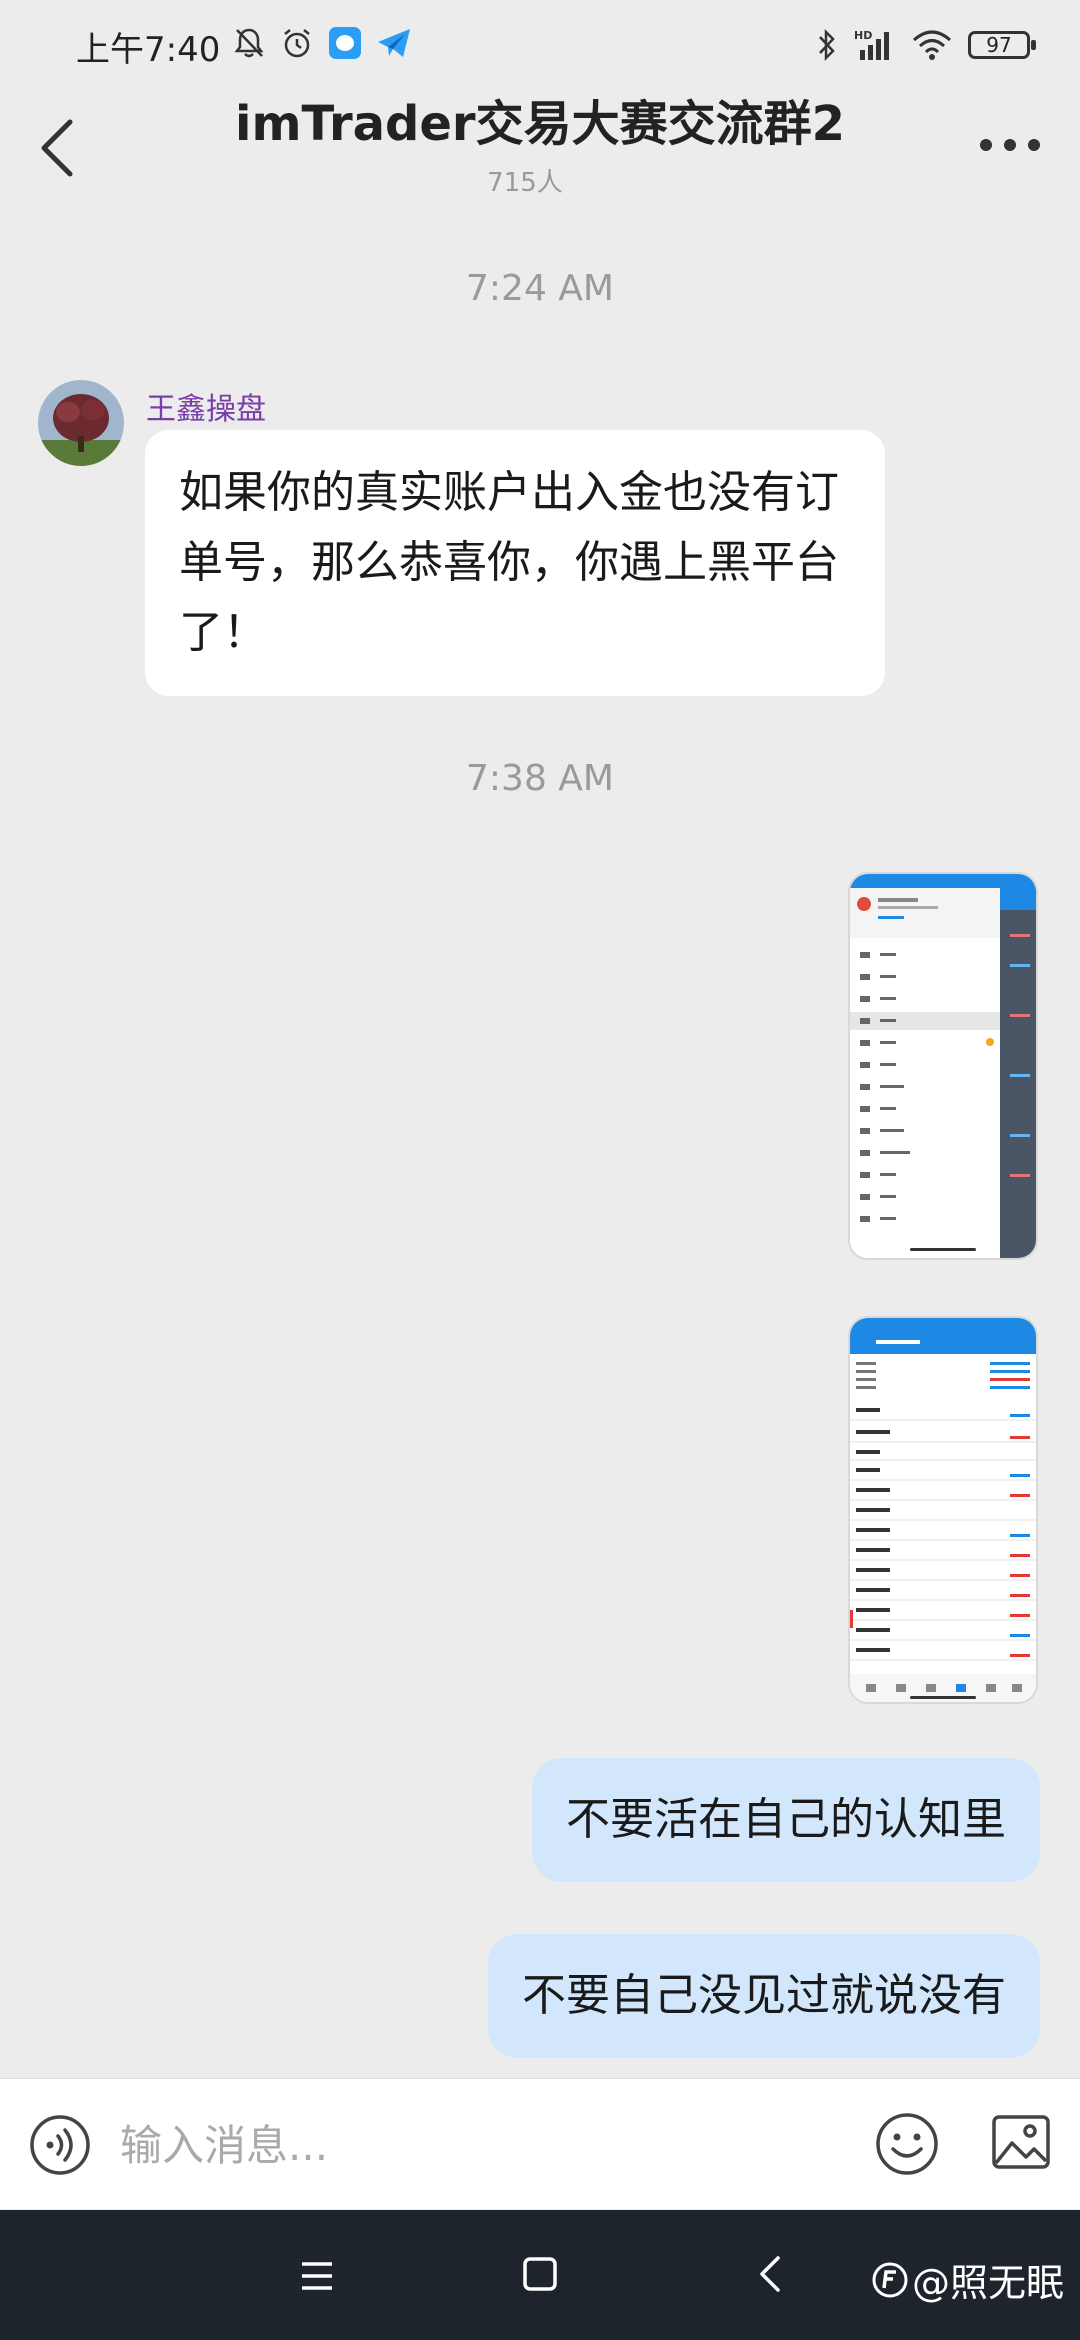 Image resolution: width=1080 pixels, height=2340 pixels. I want to click on wifi-icon, so click(932, 45).